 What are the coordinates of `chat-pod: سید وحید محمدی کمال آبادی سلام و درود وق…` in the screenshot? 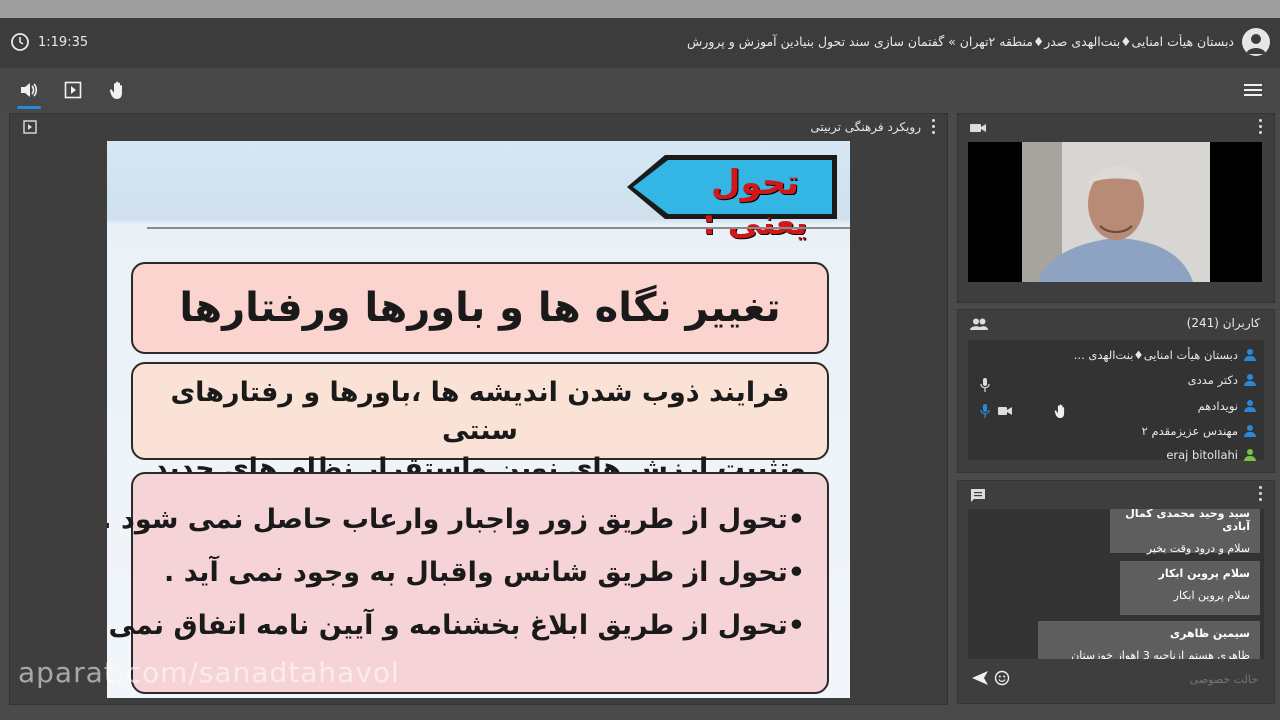 It's located at (1116, 592).